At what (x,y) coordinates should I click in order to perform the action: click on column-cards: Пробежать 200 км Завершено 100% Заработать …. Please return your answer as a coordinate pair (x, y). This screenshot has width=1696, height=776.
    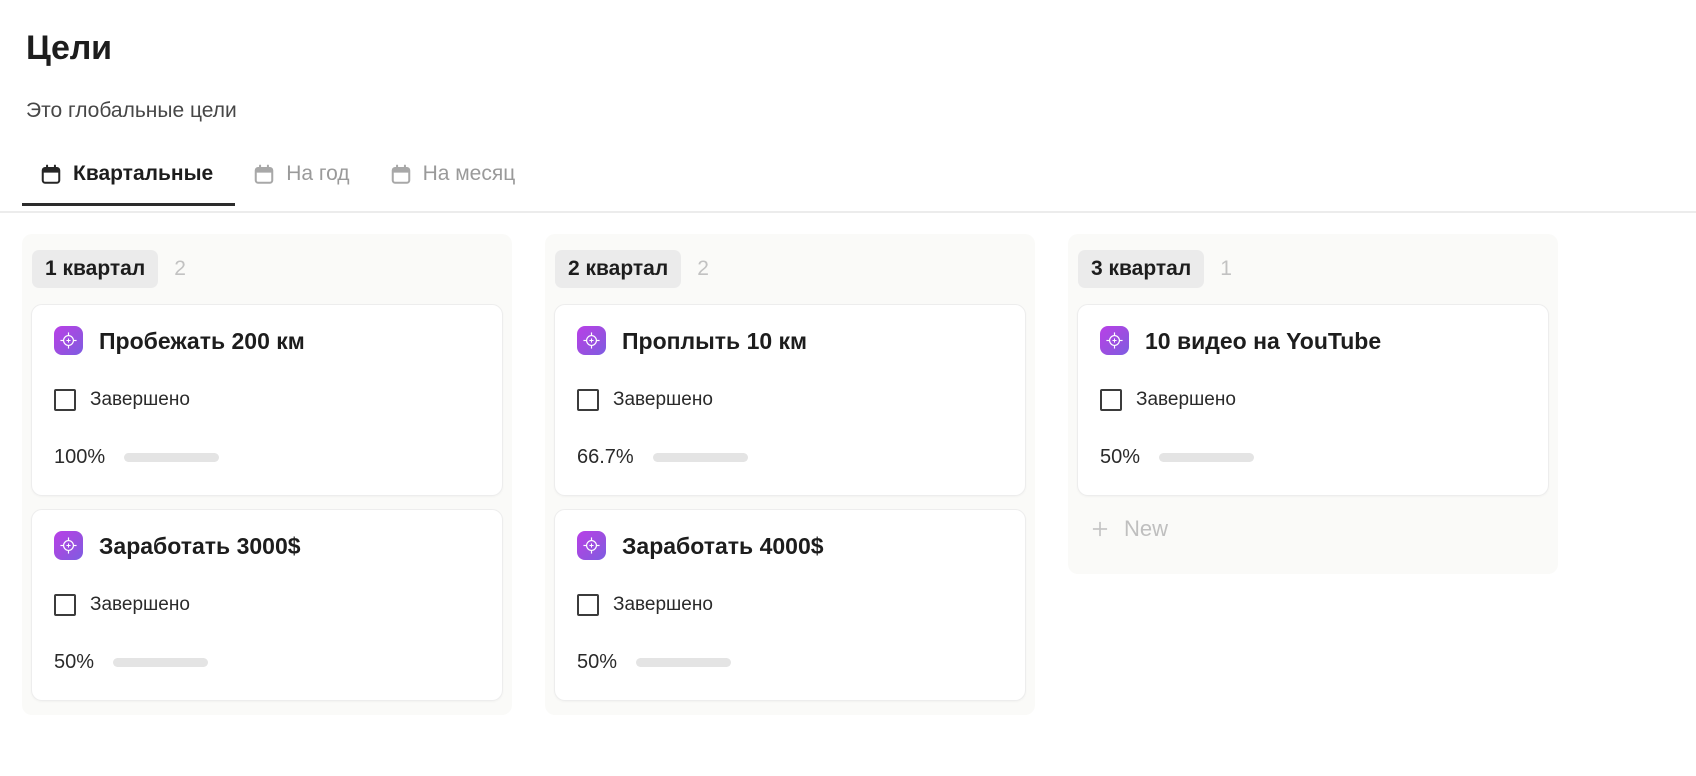
    Looking at the image, I should click on (267, 502).